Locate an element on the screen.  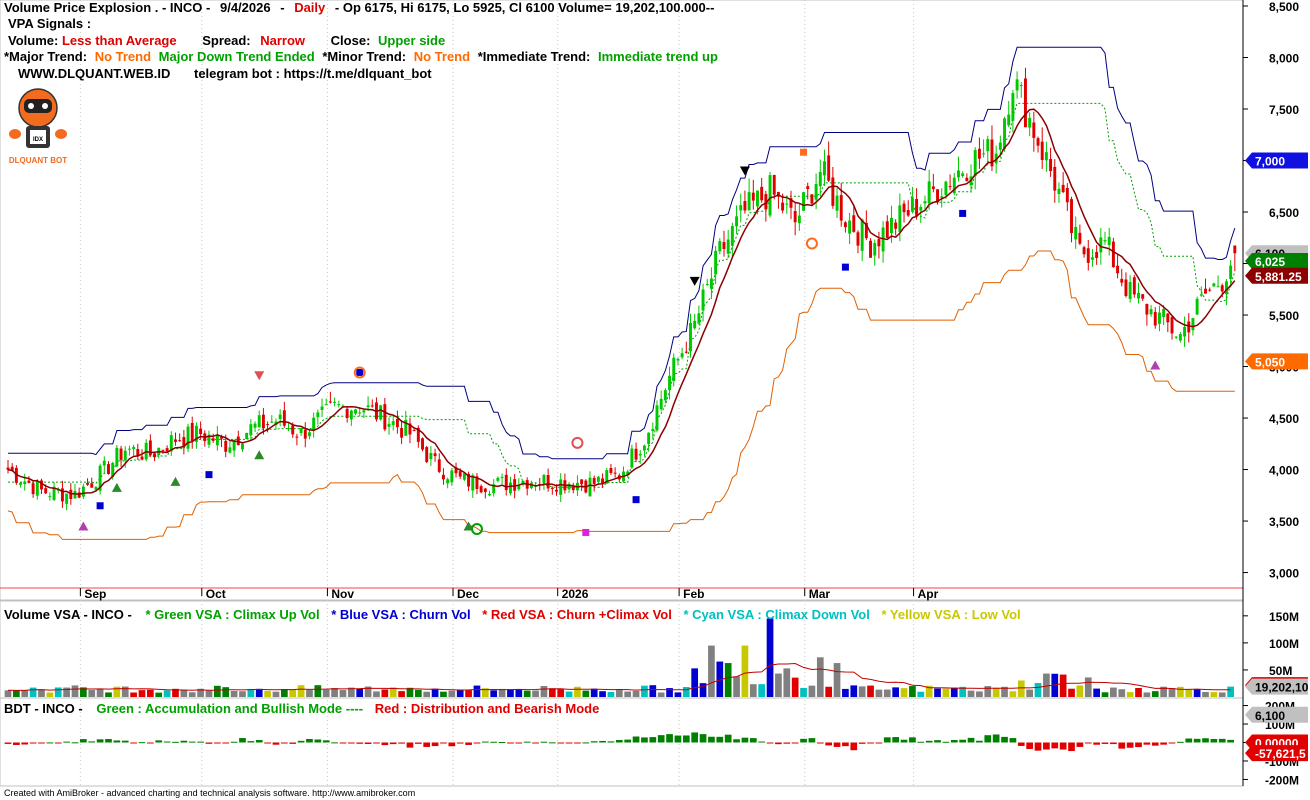
signal-square-icon is located at coordinates (586, 532).